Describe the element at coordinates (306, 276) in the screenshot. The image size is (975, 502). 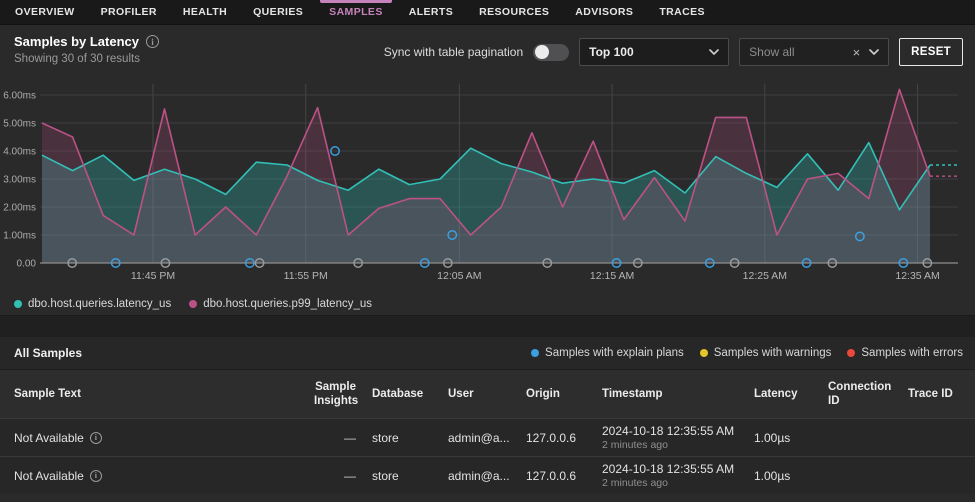
I see `svg-text: 11:55 PM` at that location.